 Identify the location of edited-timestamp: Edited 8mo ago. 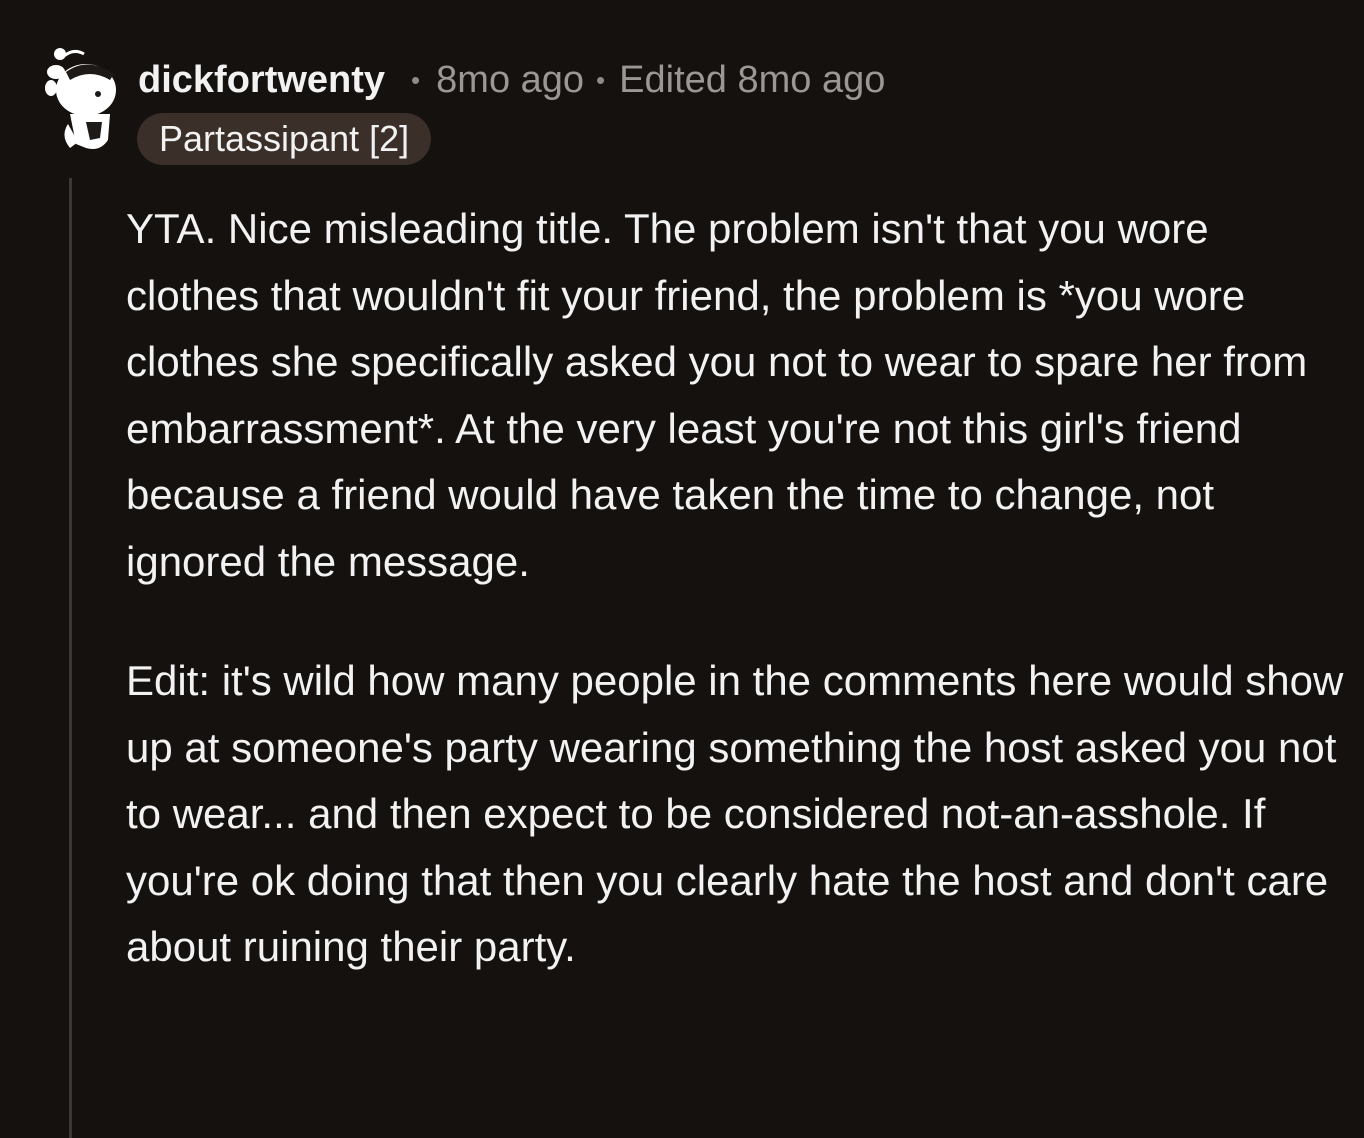
(752, 79).